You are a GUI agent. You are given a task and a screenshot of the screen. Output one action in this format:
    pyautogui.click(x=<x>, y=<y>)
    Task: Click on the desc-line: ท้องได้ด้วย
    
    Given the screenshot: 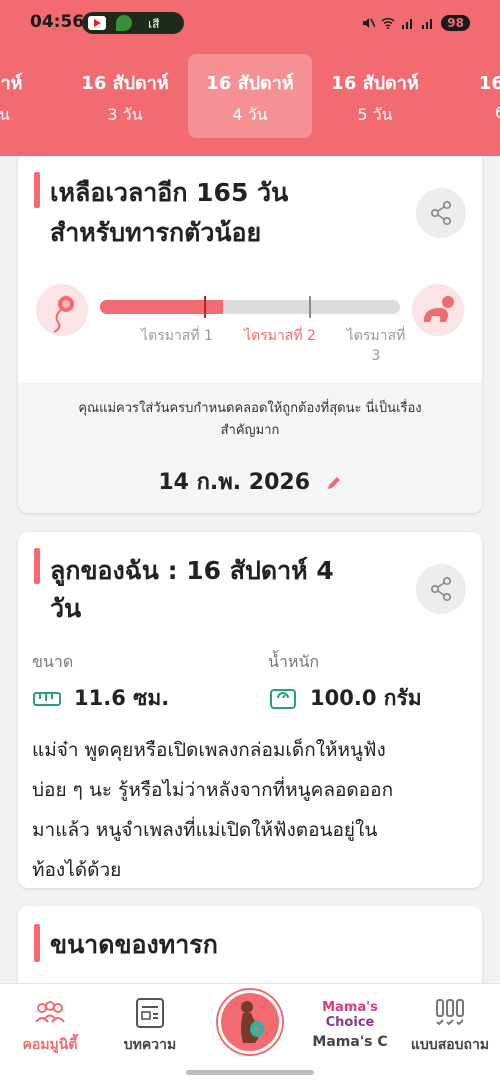 What is the action you would take?
    pyautogui.click(x=77, y=870)
    